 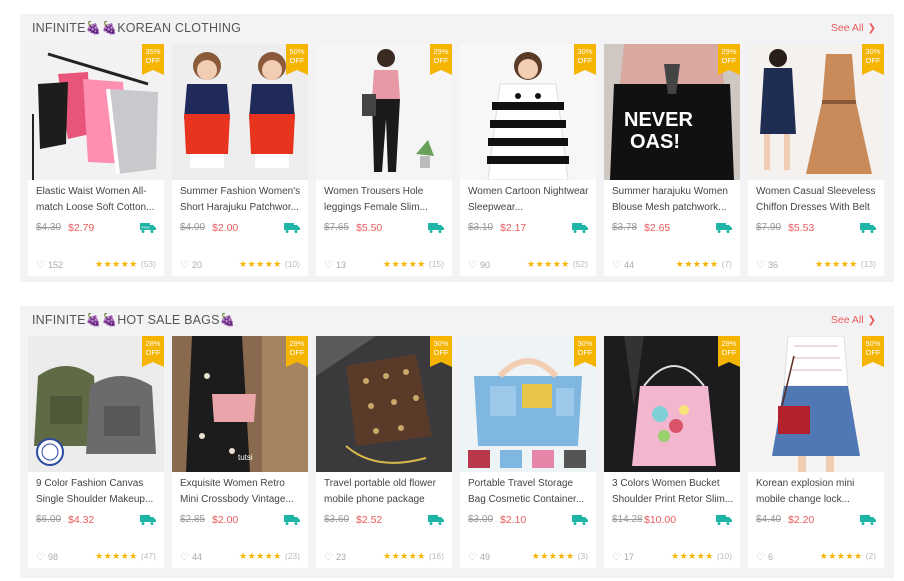 I want to click on rating: ★★★★★ (16), so click(x=413, y=556).